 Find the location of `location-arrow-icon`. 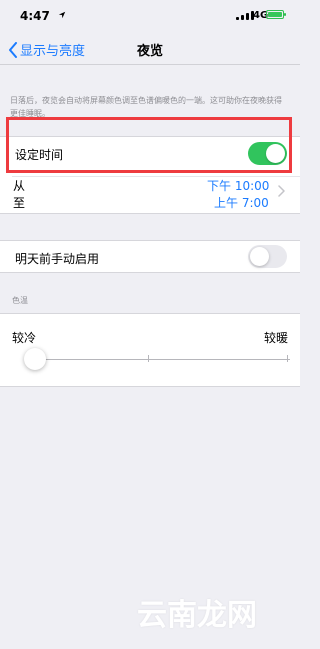

location-arrow-icon is located at coordinates (62, 15).